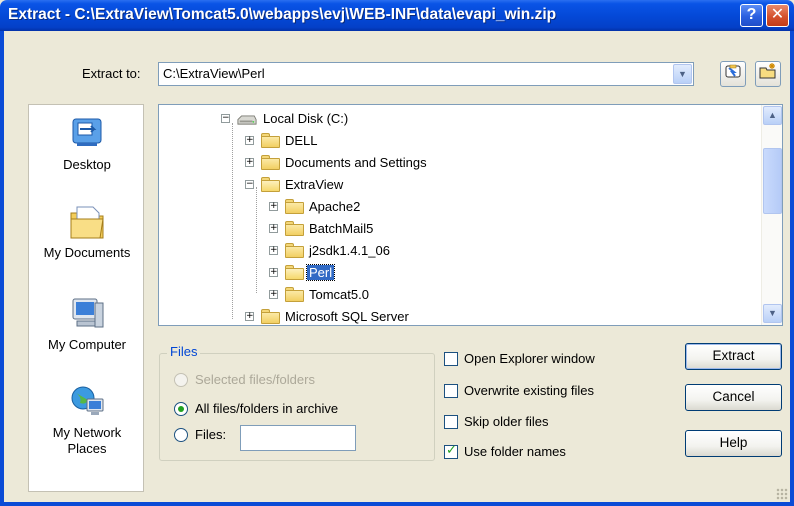 This screenshot has height=506, width=794. I want to click on place-my-documents: My Documents, so click(87, 232).